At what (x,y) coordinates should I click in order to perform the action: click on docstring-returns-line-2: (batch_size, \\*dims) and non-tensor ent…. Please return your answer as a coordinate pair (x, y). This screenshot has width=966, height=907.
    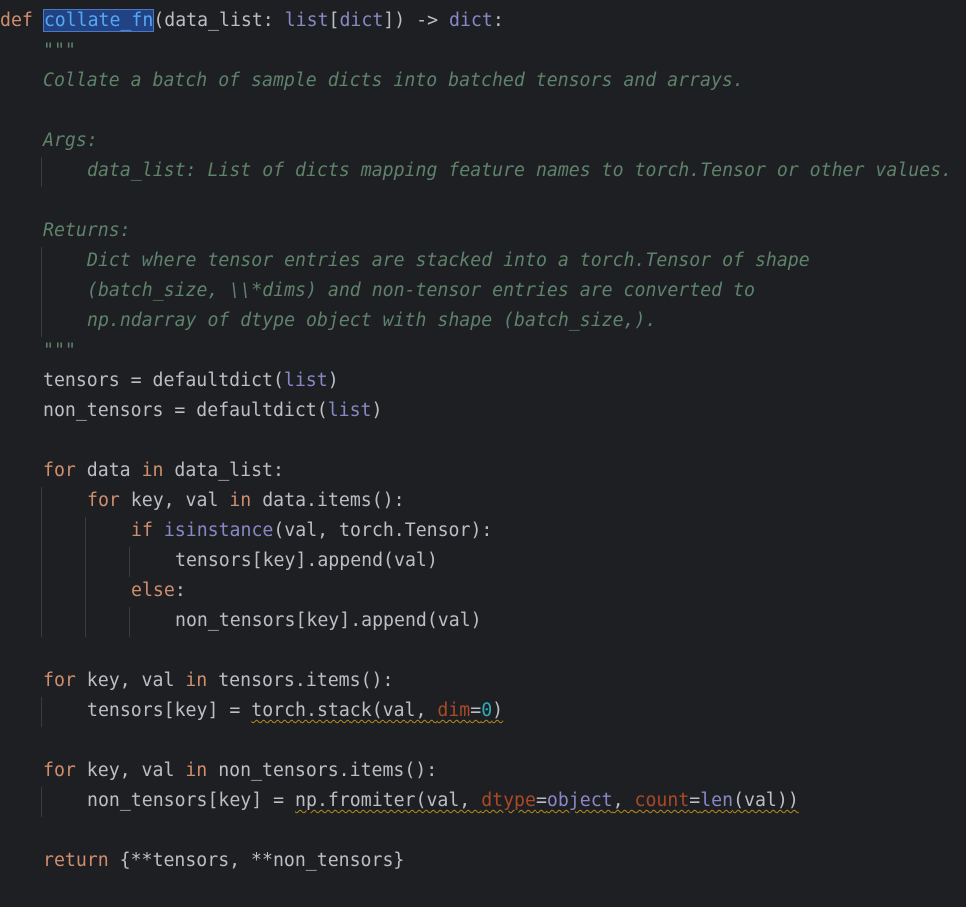
    Looking at the image, I should click on (421, 290).